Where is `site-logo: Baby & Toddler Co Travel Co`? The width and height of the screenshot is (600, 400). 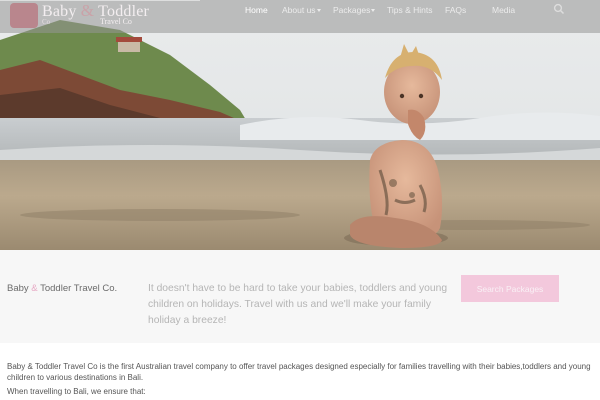
site-logo: Baby & Toddler Co Travel Co is located at coordinates (75, 16).